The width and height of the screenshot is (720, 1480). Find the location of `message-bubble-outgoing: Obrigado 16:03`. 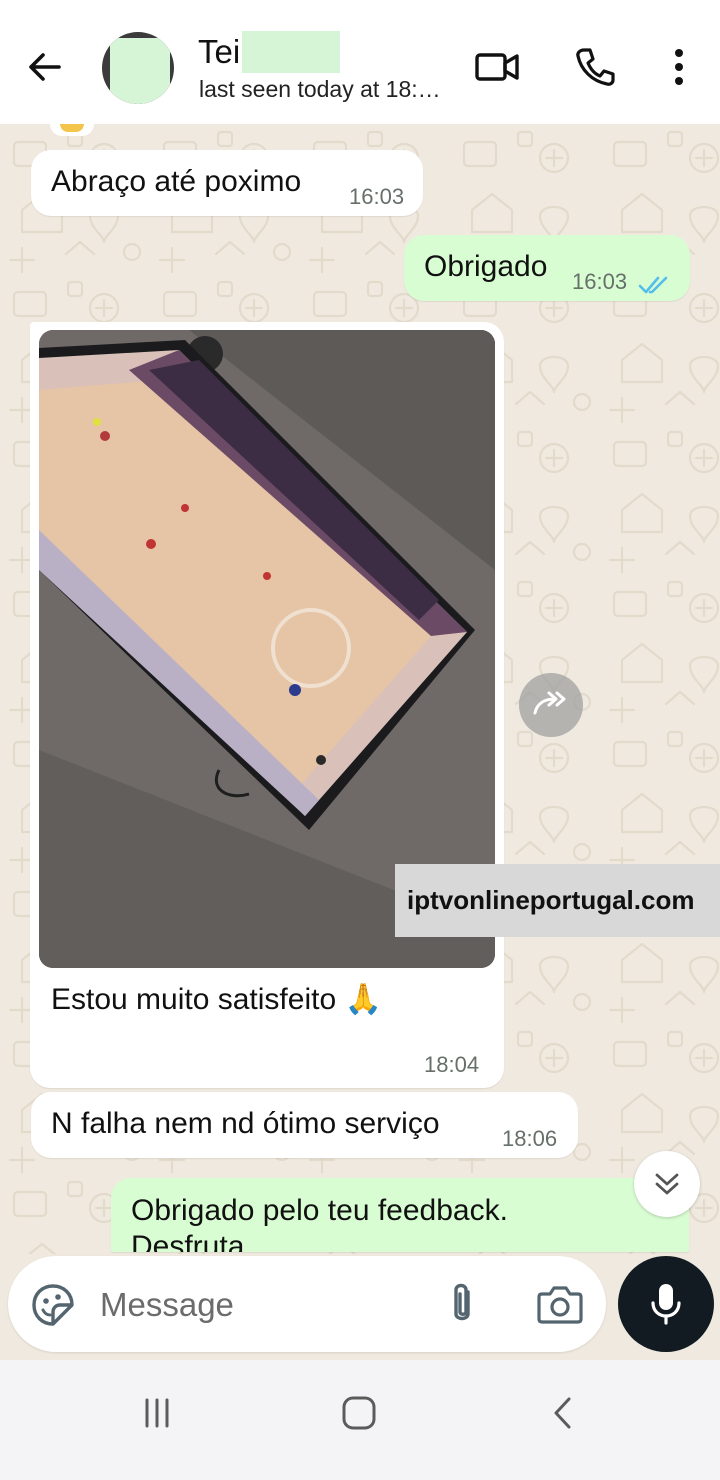

message-bubble-outgoing: Obrigado 16:03 is located at coordinates (547, 268).